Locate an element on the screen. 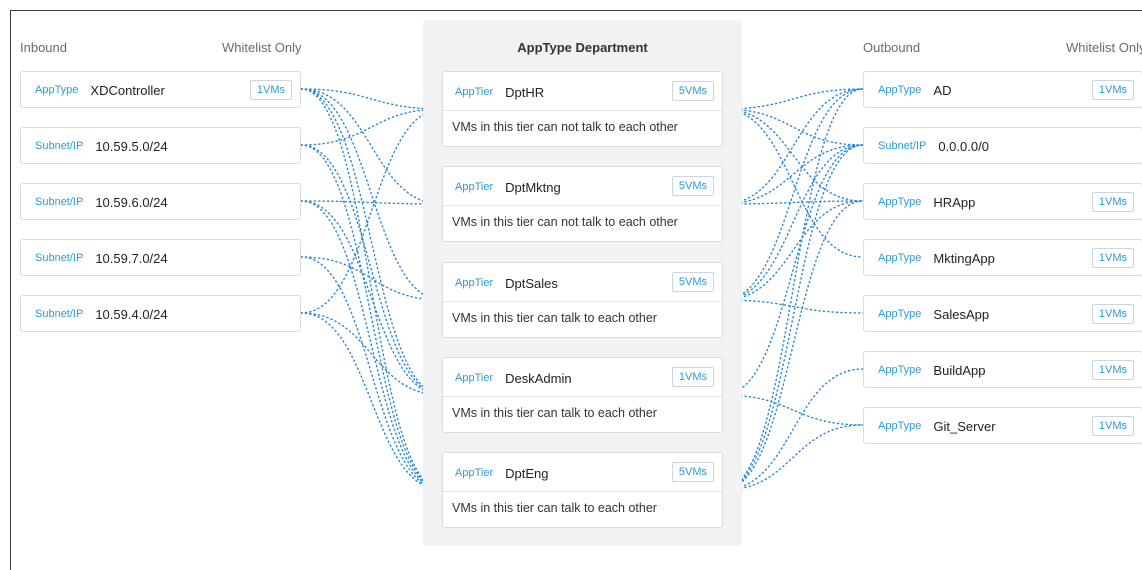 This screenshot has height=570, width=1142. inbound-card: AppType XDController 1VMs is located at coordinates (160, 89).